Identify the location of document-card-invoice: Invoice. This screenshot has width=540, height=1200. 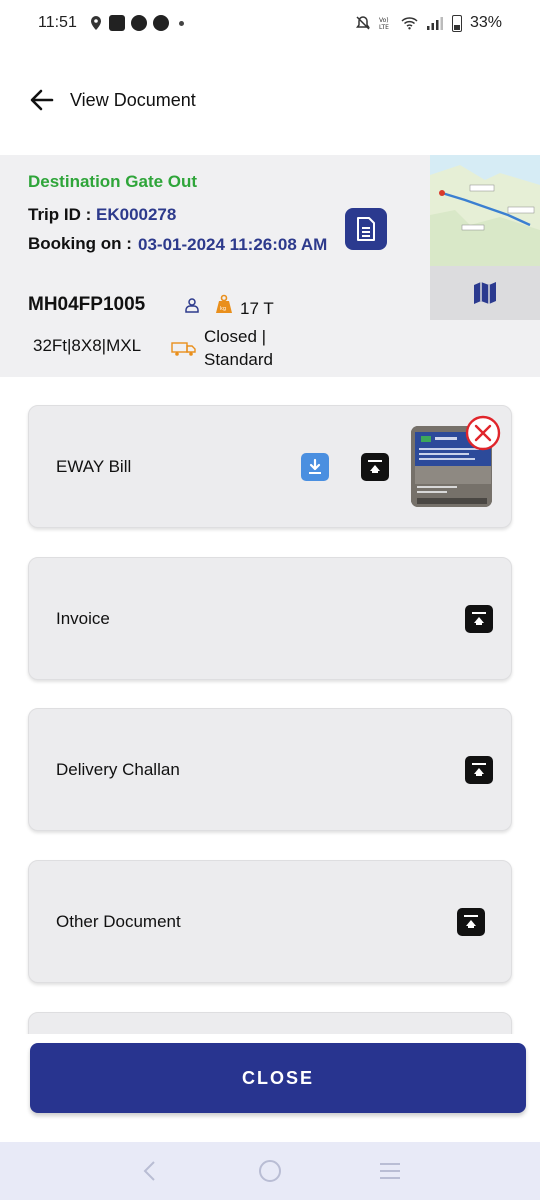
(270, 618).